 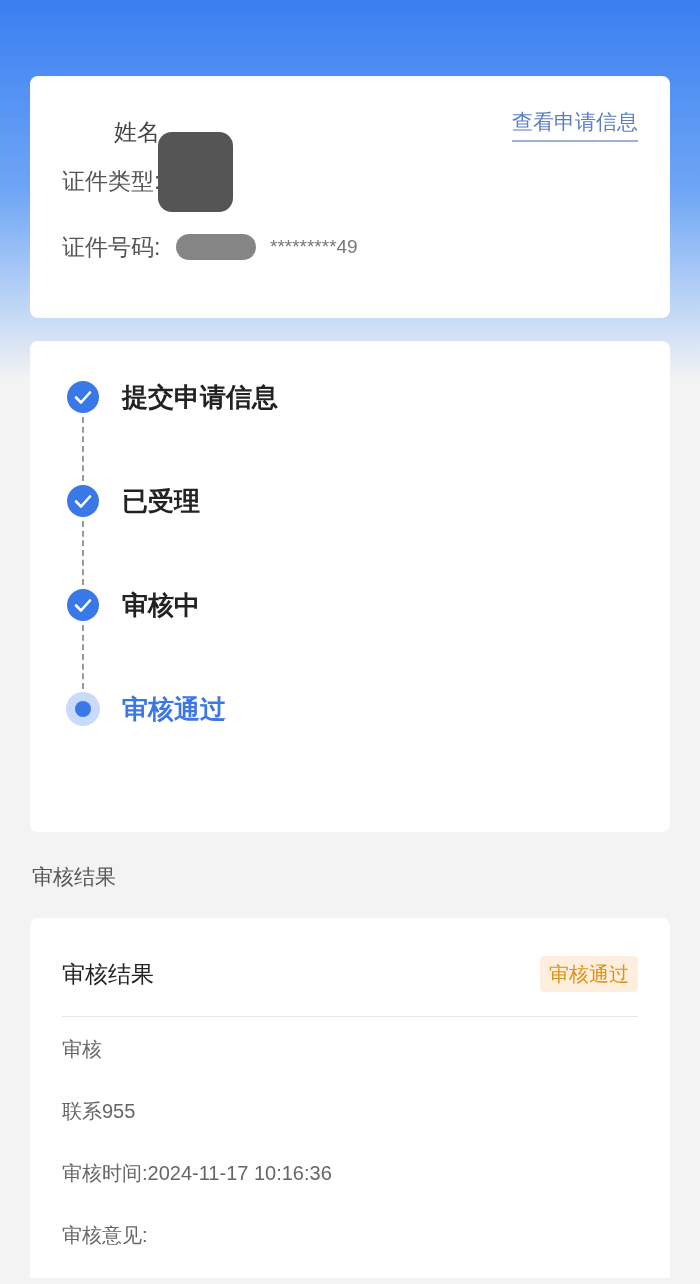 What do you see at coordinates (239, 1173) in the screenshot?
I see `info-value: 2024-11-17 10:16:36` at bounding box center [239, 1173].